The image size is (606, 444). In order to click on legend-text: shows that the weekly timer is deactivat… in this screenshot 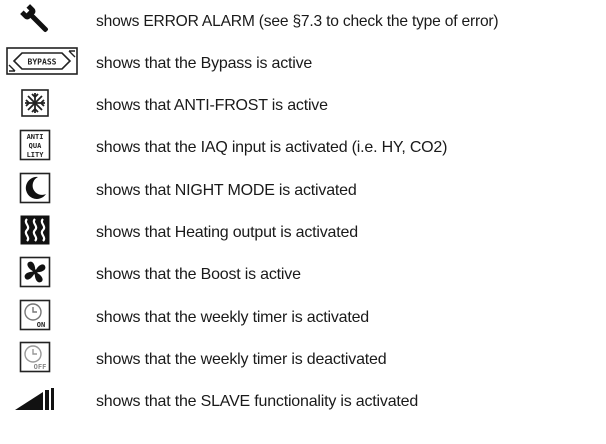, I will do `click(241, 359)`.